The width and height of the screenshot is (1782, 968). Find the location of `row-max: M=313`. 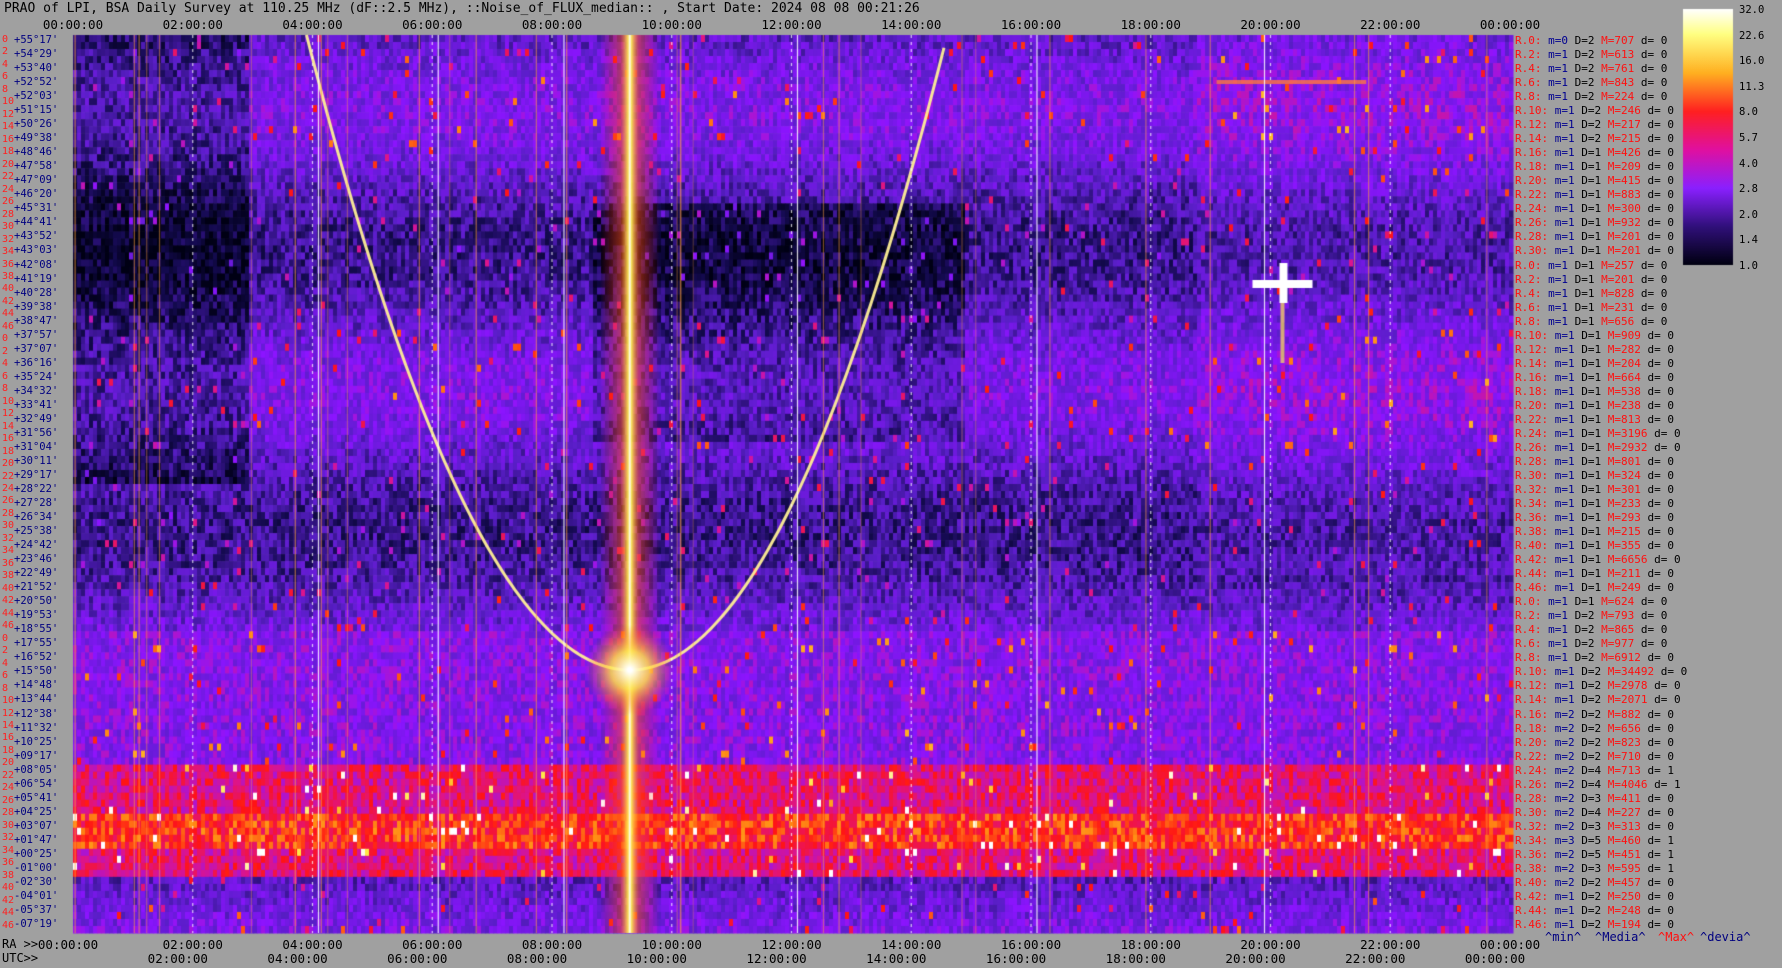

row-max: M=313 is located at coordinates (1627, 826).